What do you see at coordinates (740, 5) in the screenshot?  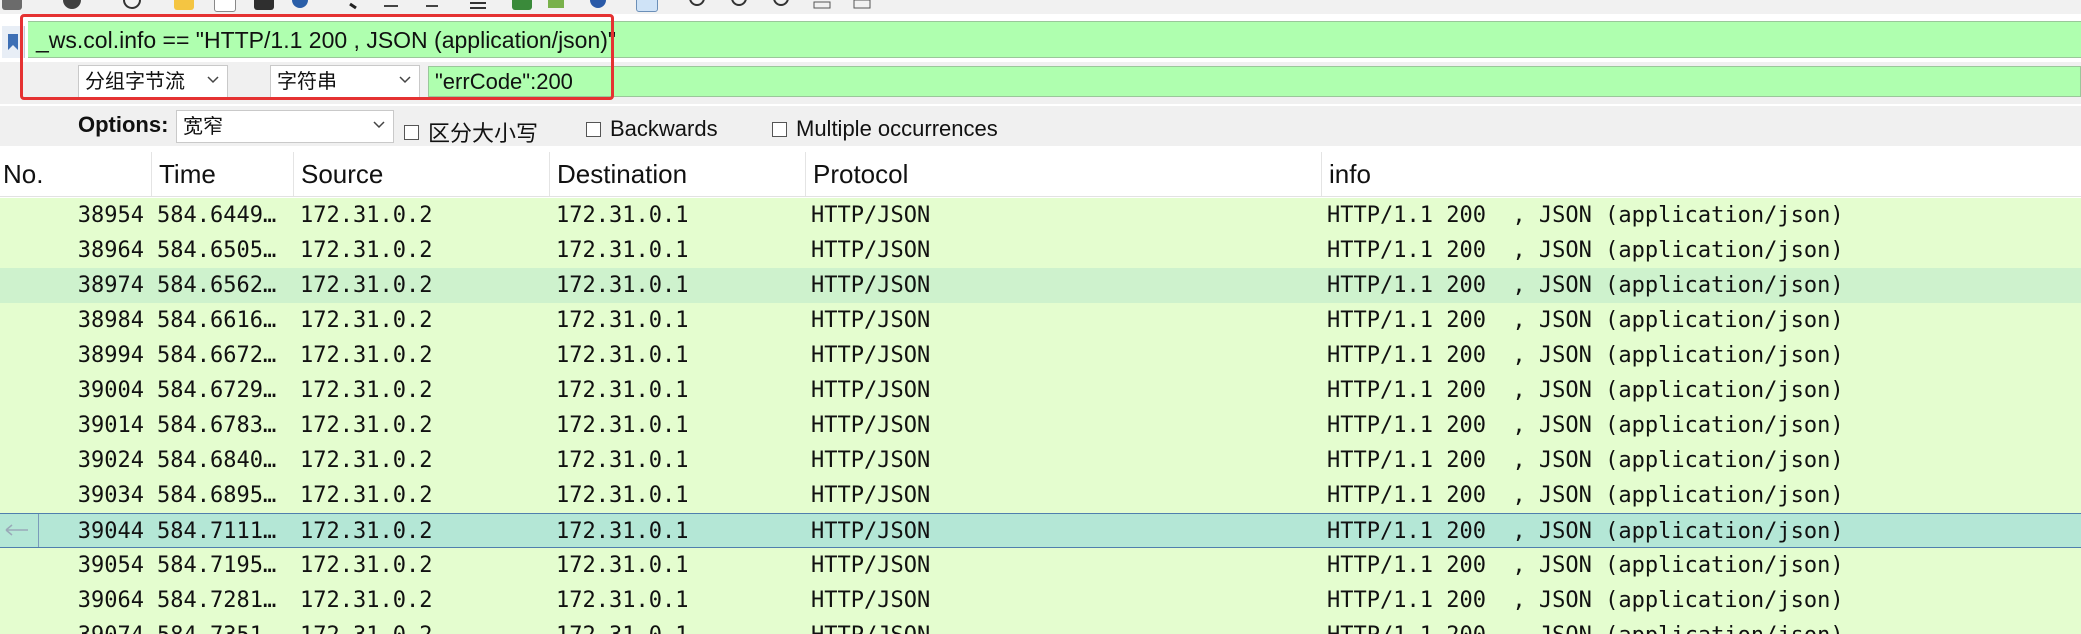 I see `zoom-out-icon` at bounding box center [740, 5].